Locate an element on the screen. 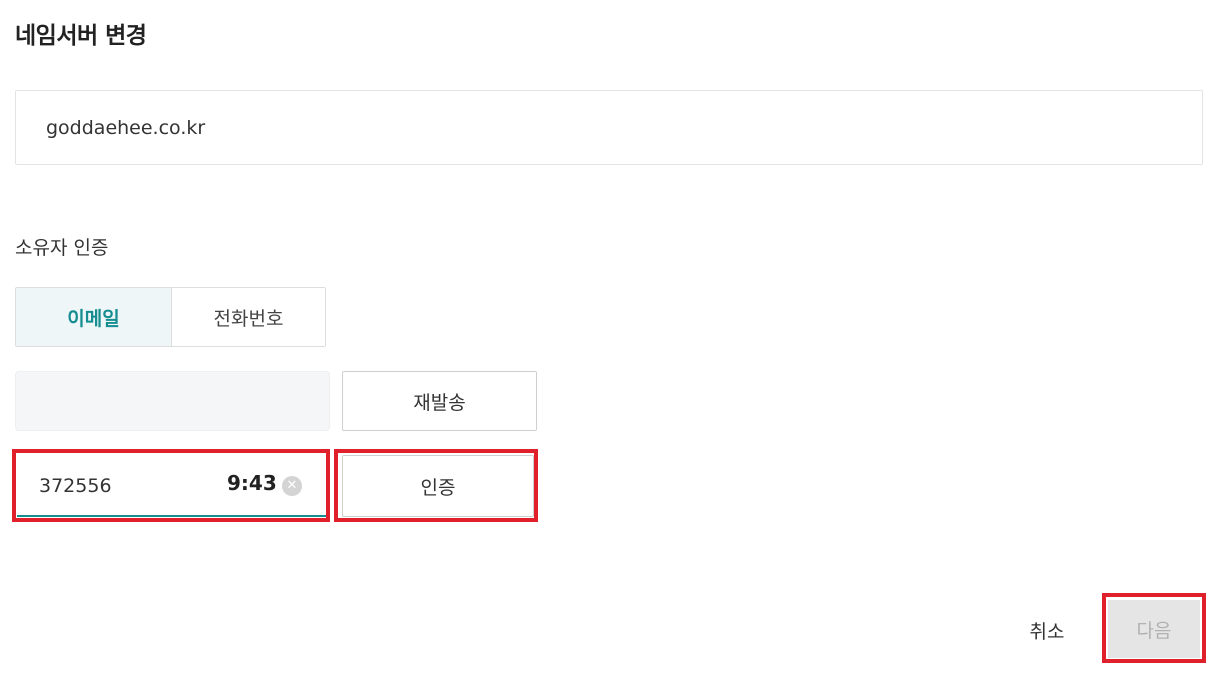  resend-button: 재발송 is located at coordinates (439, 401).